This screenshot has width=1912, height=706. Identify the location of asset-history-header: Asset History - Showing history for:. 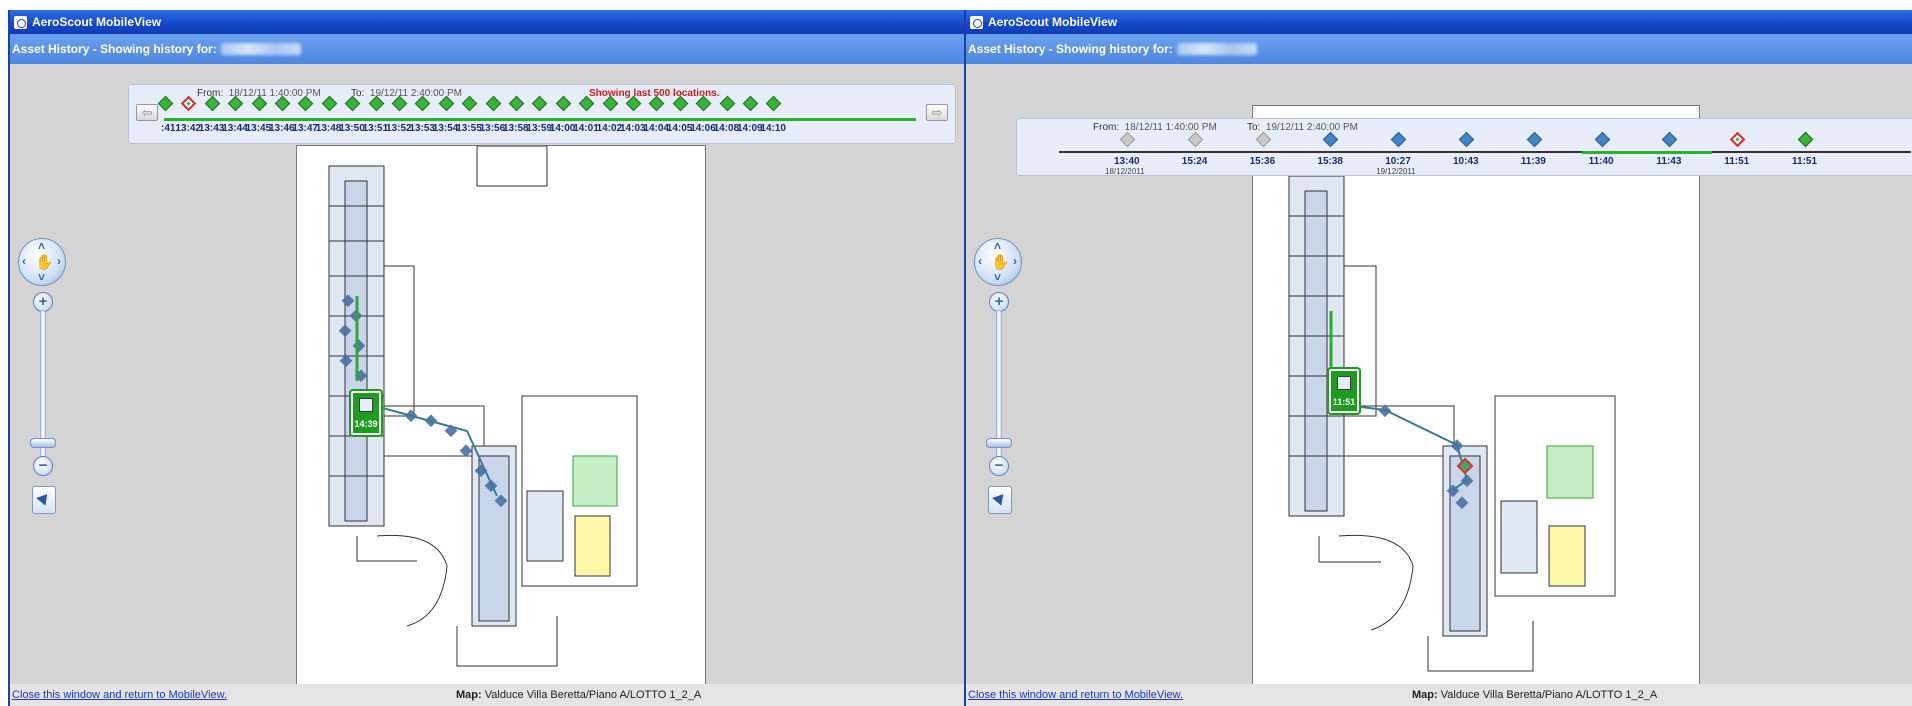
(487, 49).